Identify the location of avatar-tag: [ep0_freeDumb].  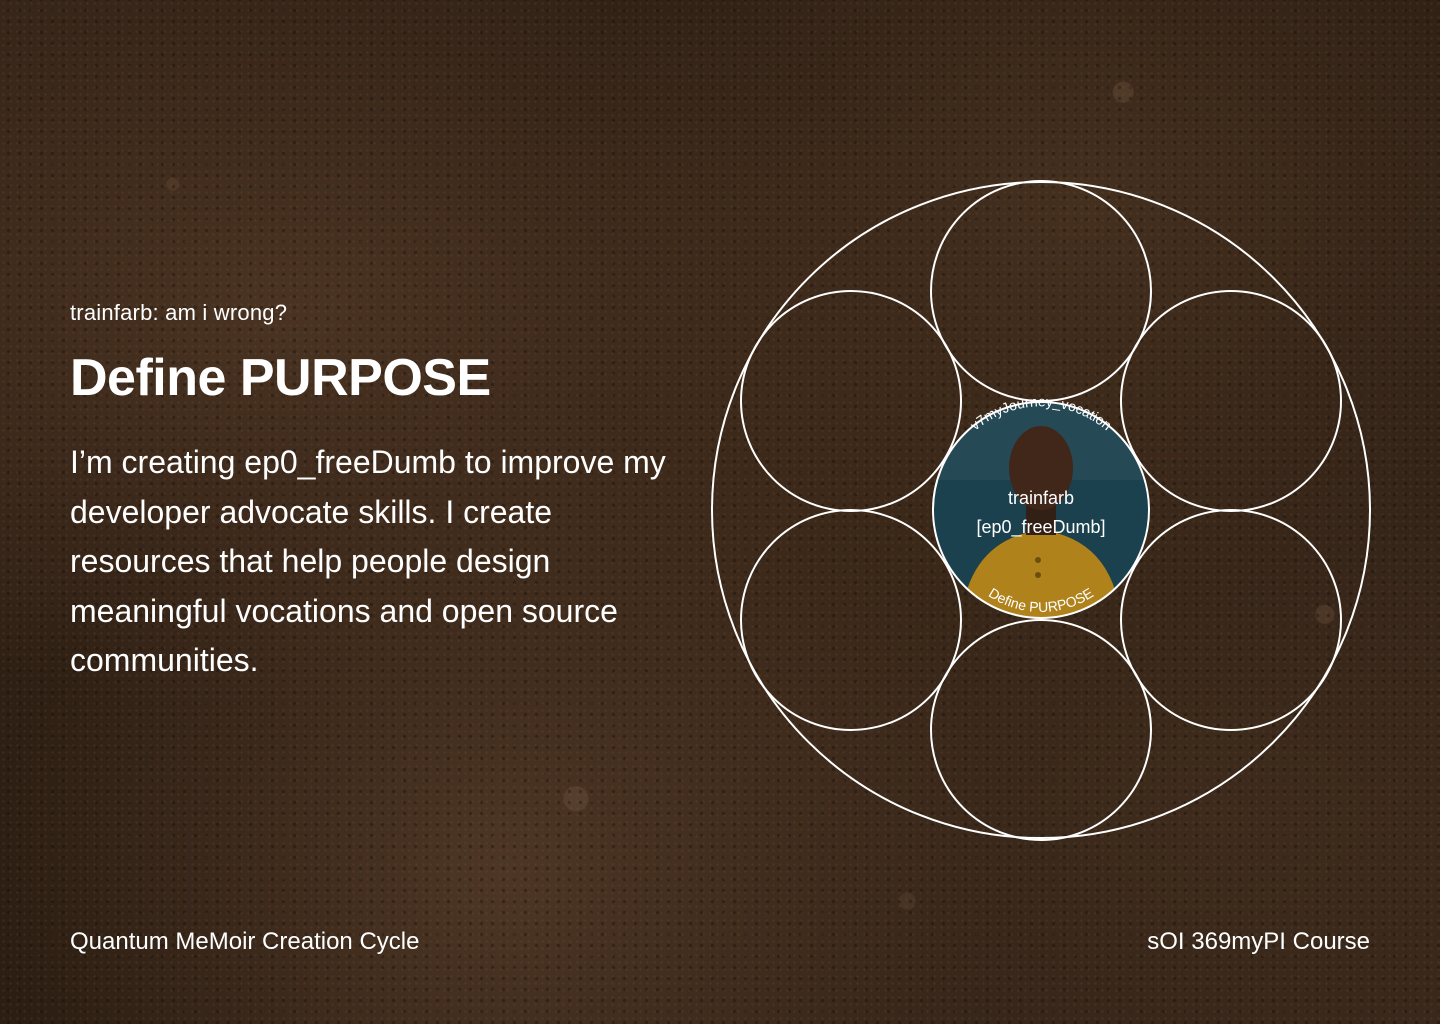
(1040, 527).